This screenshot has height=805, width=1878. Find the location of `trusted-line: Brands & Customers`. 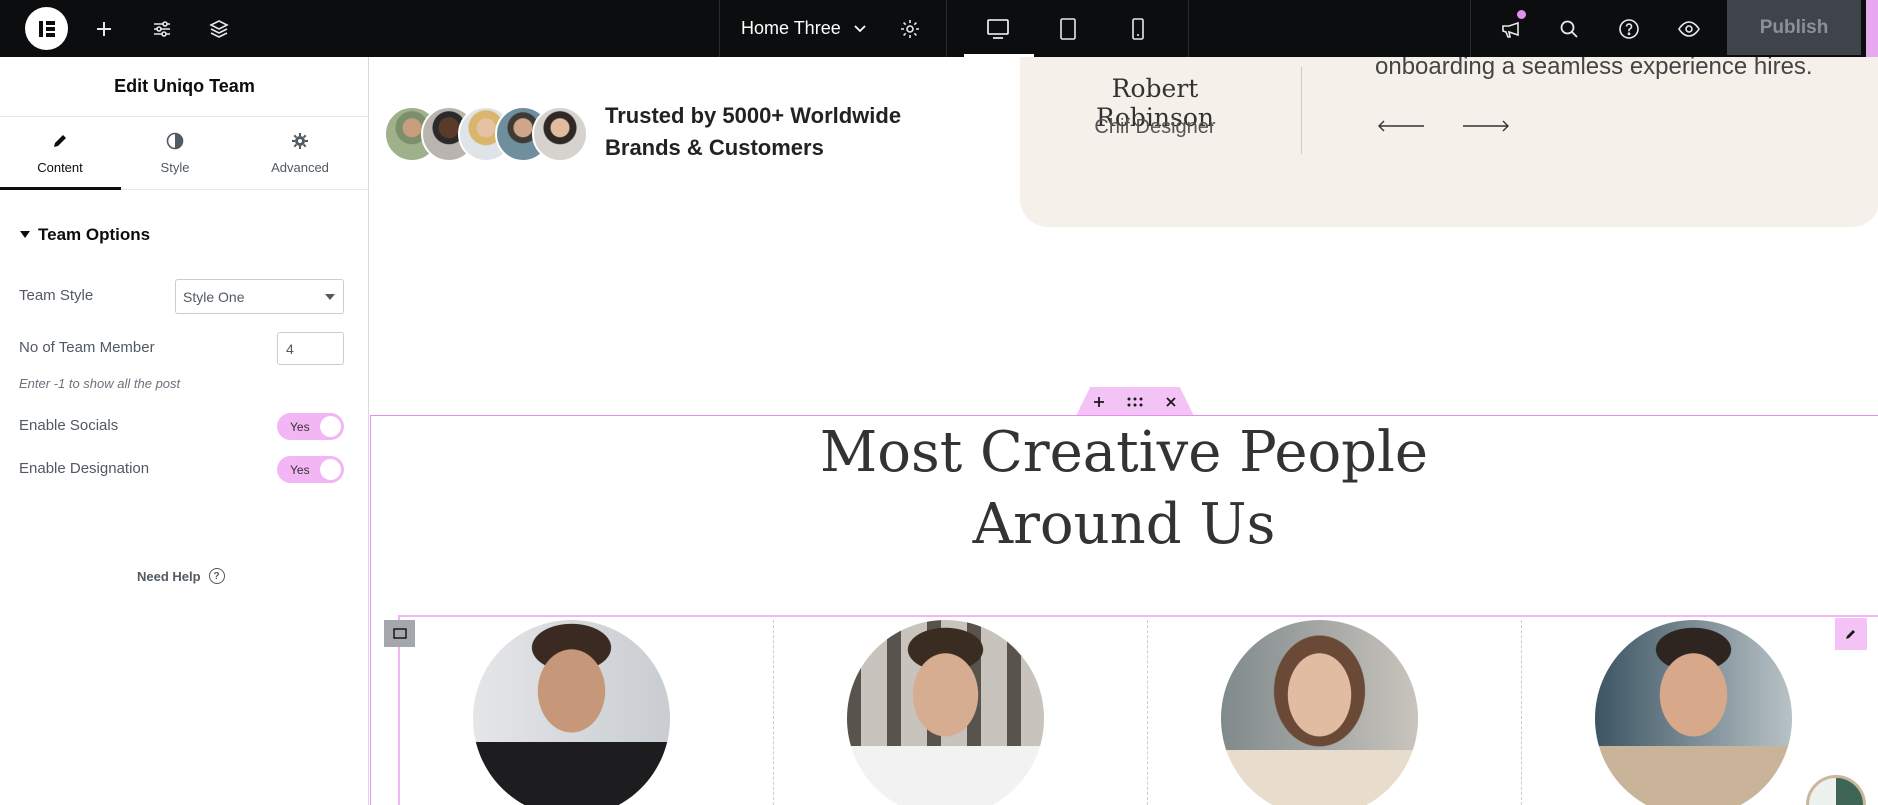

trusted-line: Brands & Customers is located at coordinates (714, 147).